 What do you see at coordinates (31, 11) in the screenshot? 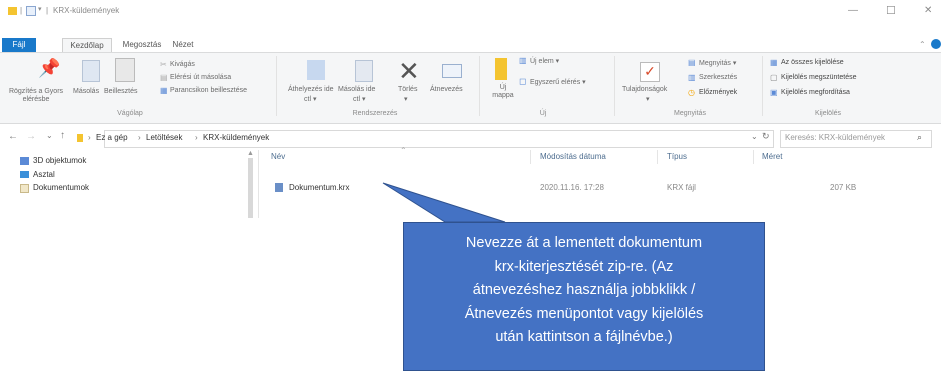
I see `checkbox-icon` at bounding box center [31, 11].